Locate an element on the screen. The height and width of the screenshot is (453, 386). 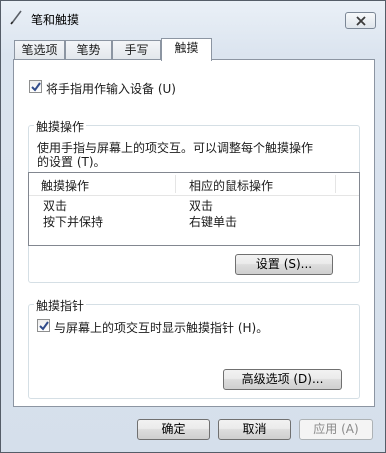
tab-touch: 触摸 is located at coordinates (186, 49).